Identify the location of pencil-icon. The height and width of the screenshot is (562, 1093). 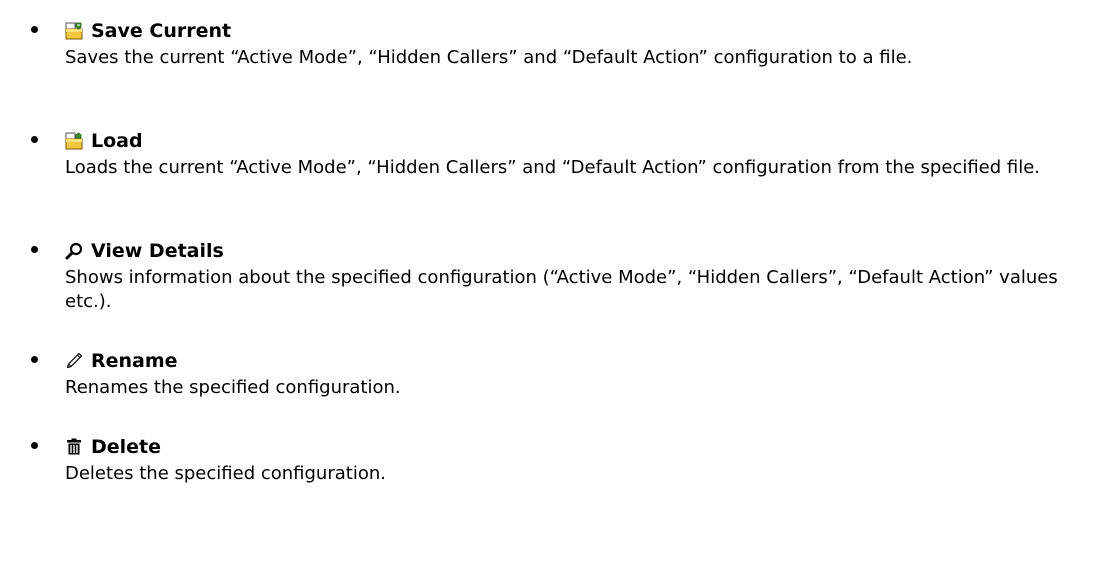
(74, 361).